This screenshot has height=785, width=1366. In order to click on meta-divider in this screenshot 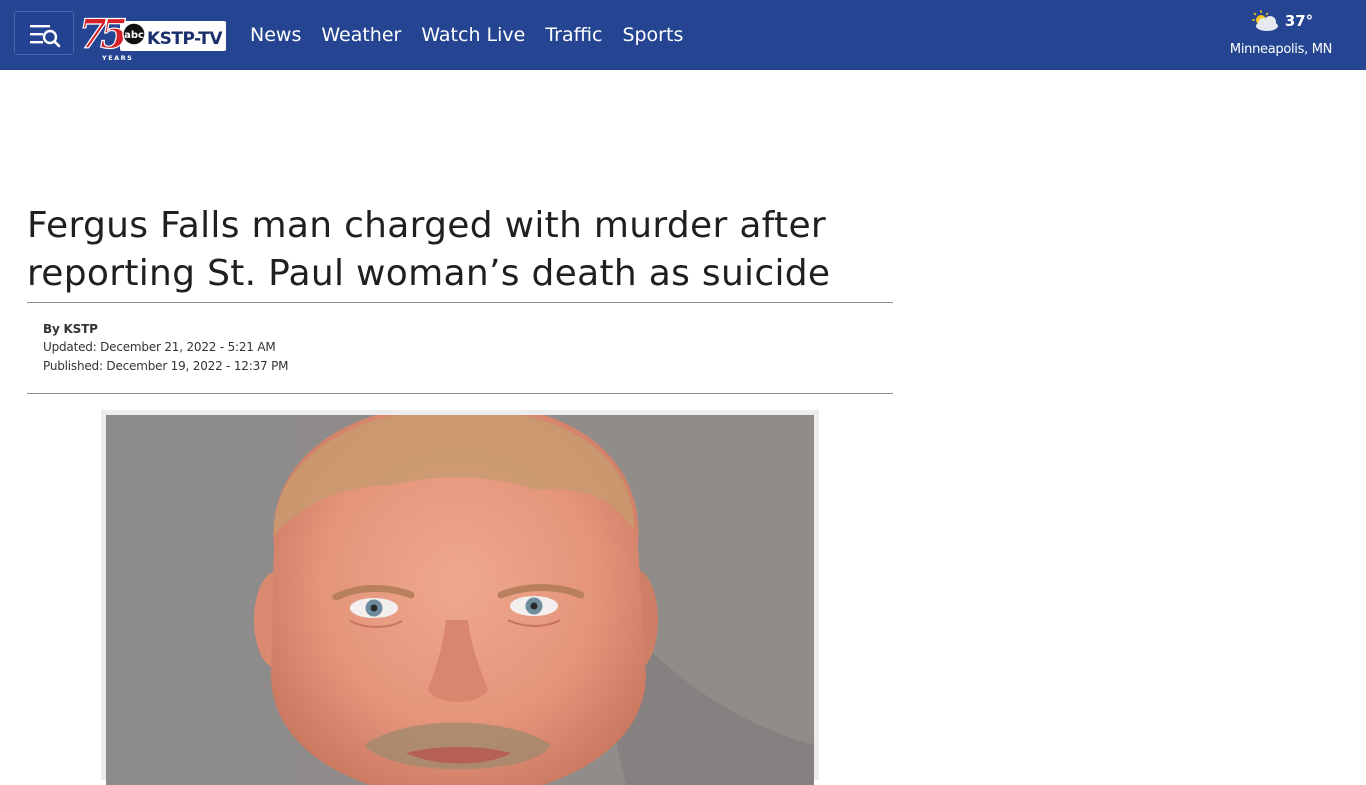, I will do `click(460, 393)`.